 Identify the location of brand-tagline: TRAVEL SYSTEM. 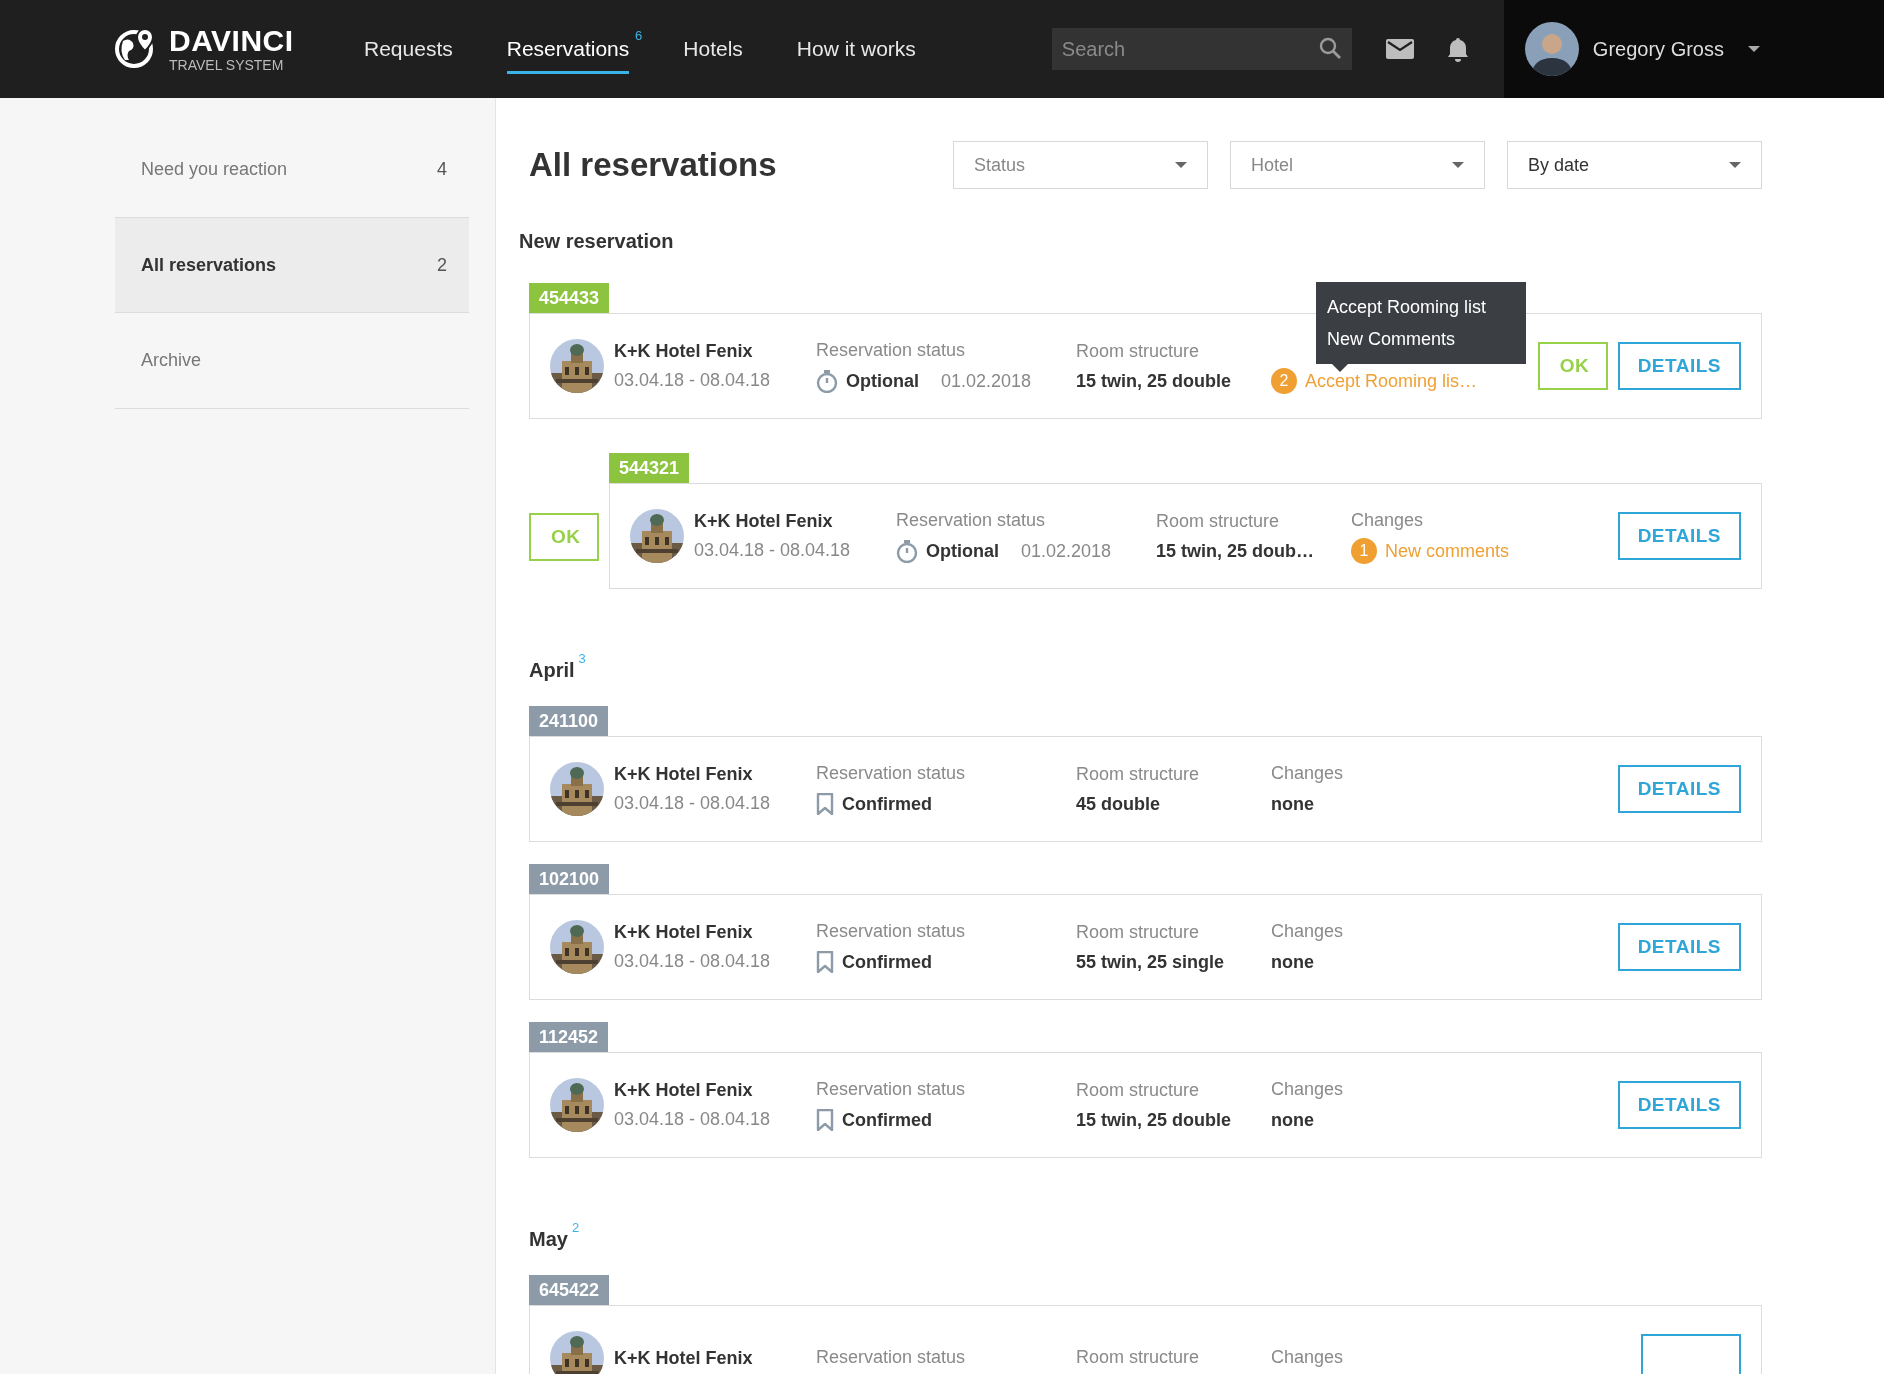
(227, 65).